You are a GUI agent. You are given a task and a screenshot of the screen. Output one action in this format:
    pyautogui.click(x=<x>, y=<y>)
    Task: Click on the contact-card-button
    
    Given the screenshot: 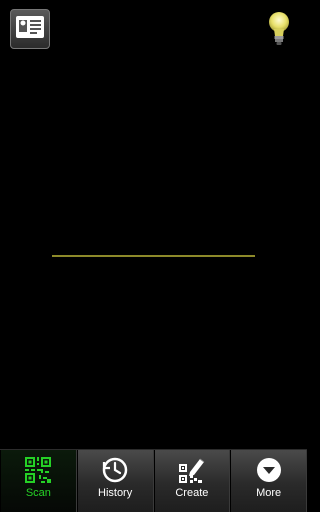 What is the action you would take?
    pyautogui.click(x=30, y=29)
    